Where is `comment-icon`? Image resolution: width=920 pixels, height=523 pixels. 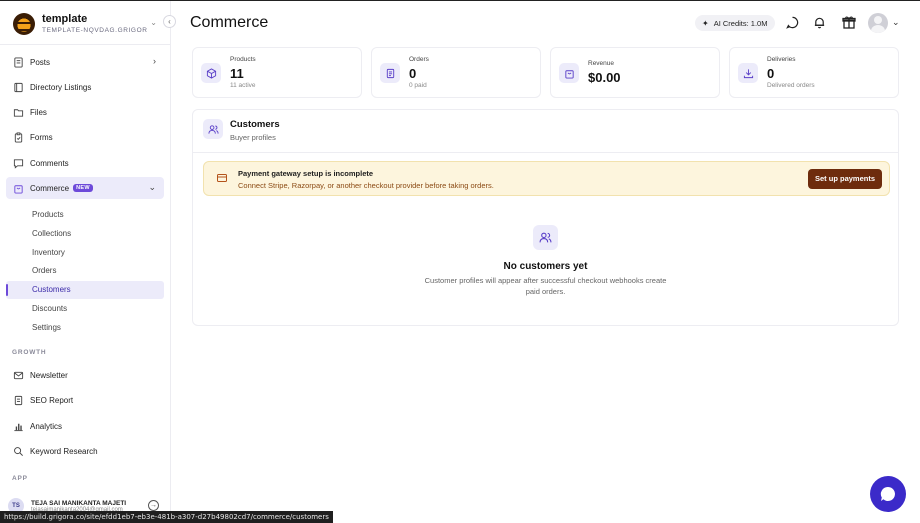
comment-icon is located at coordinates (18, 163).